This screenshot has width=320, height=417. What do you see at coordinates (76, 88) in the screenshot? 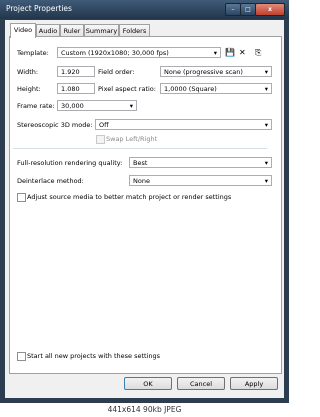
I see `height-field: 1.080` at bounding box center [76, 88].